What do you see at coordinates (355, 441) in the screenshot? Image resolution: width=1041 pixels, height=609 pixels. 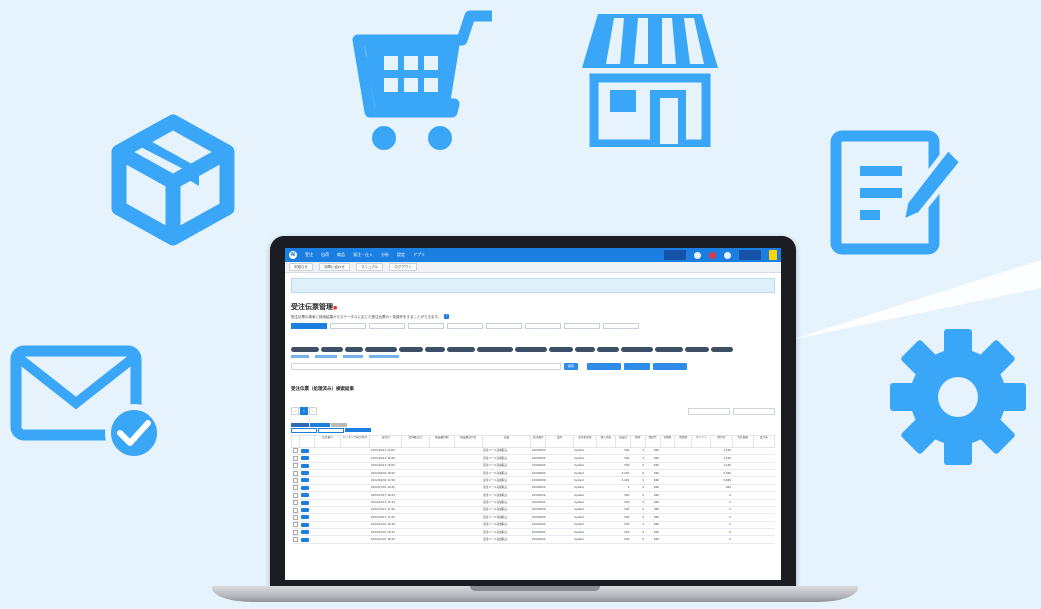 I see `col-header: ピッキング指示区分` at bounding box center [355, 441].